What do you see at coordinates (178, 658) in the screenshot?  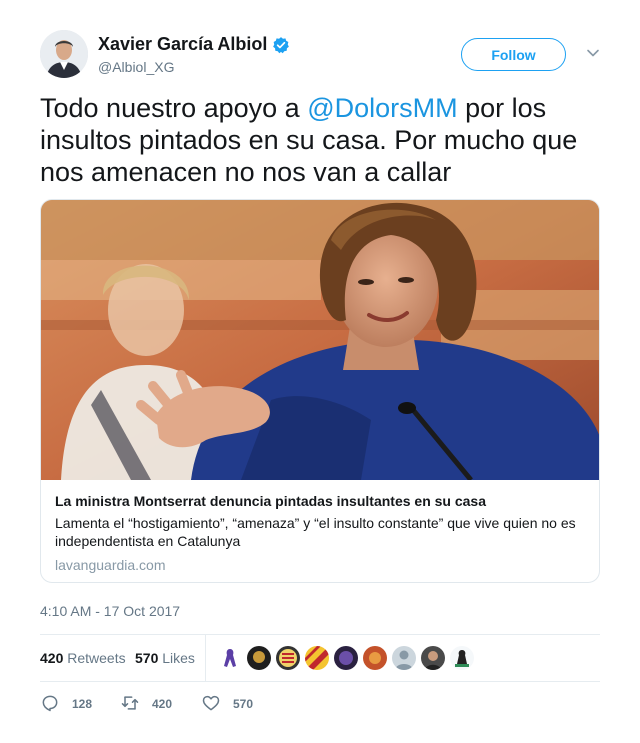 I see `likes-label: Likes` at bounding box center [178, 658].